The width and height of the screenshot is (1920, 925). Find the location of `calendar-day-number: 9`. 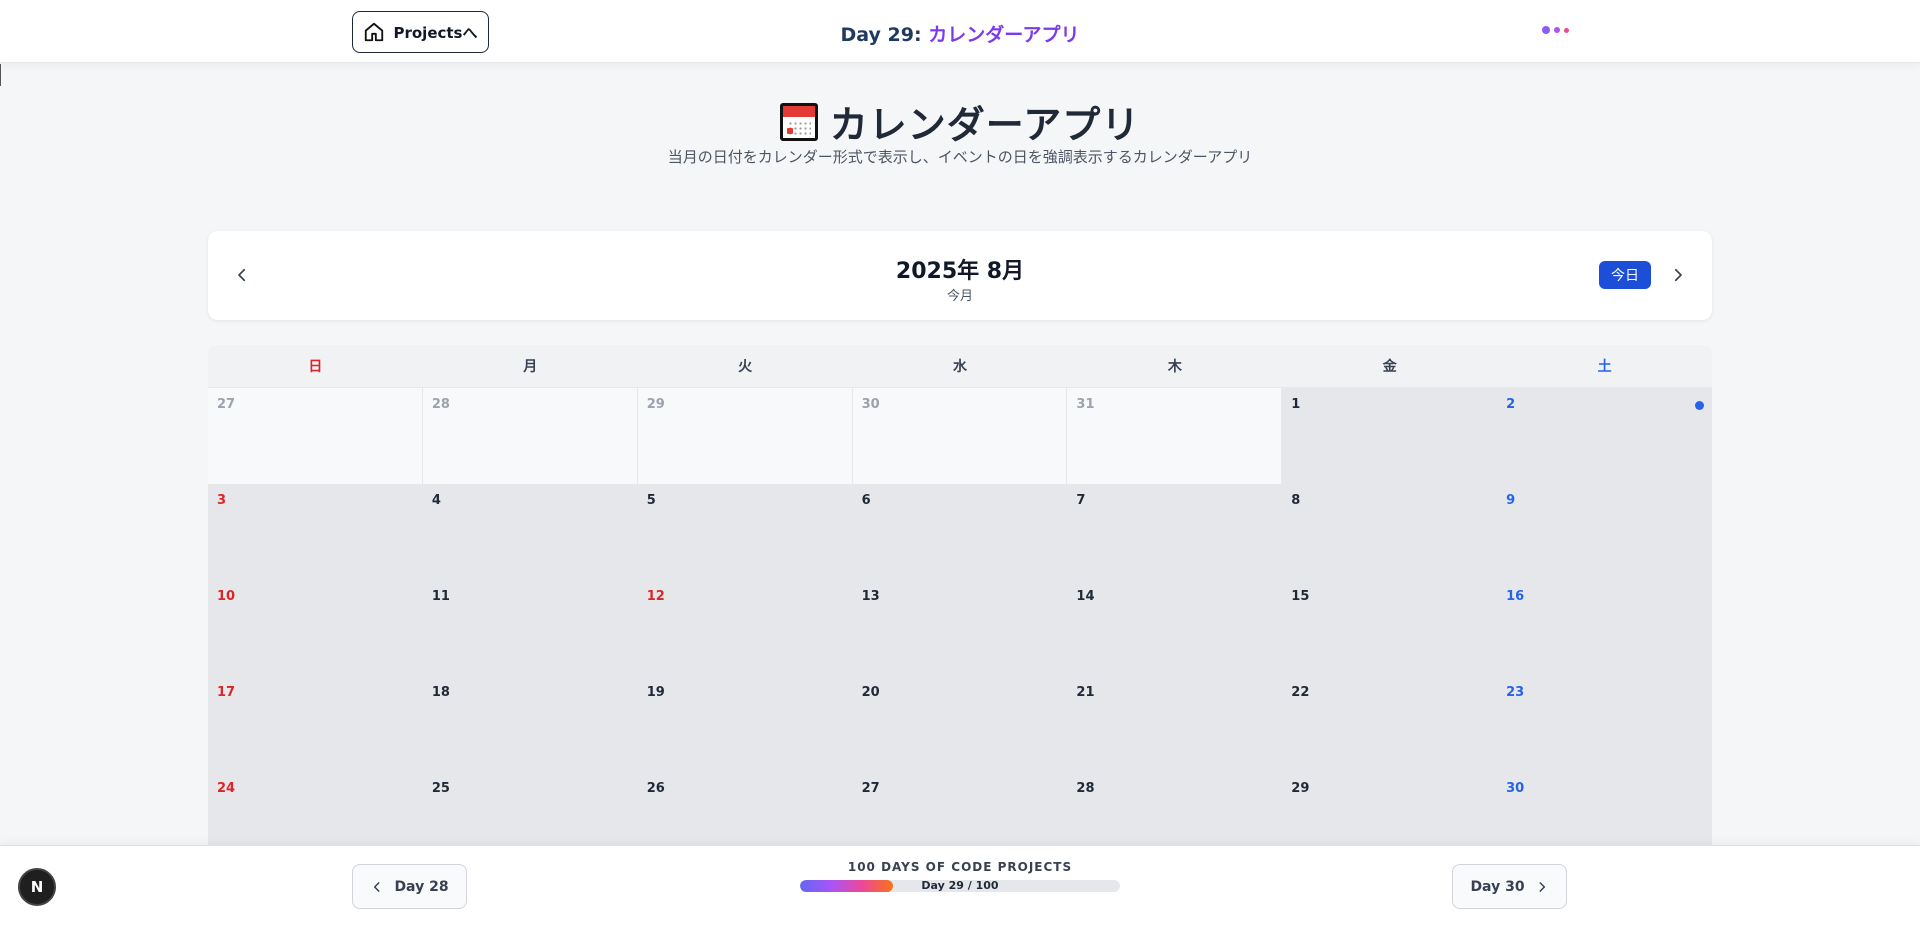

calendar-day-number: 9 is located at coordinates (1511, 500).